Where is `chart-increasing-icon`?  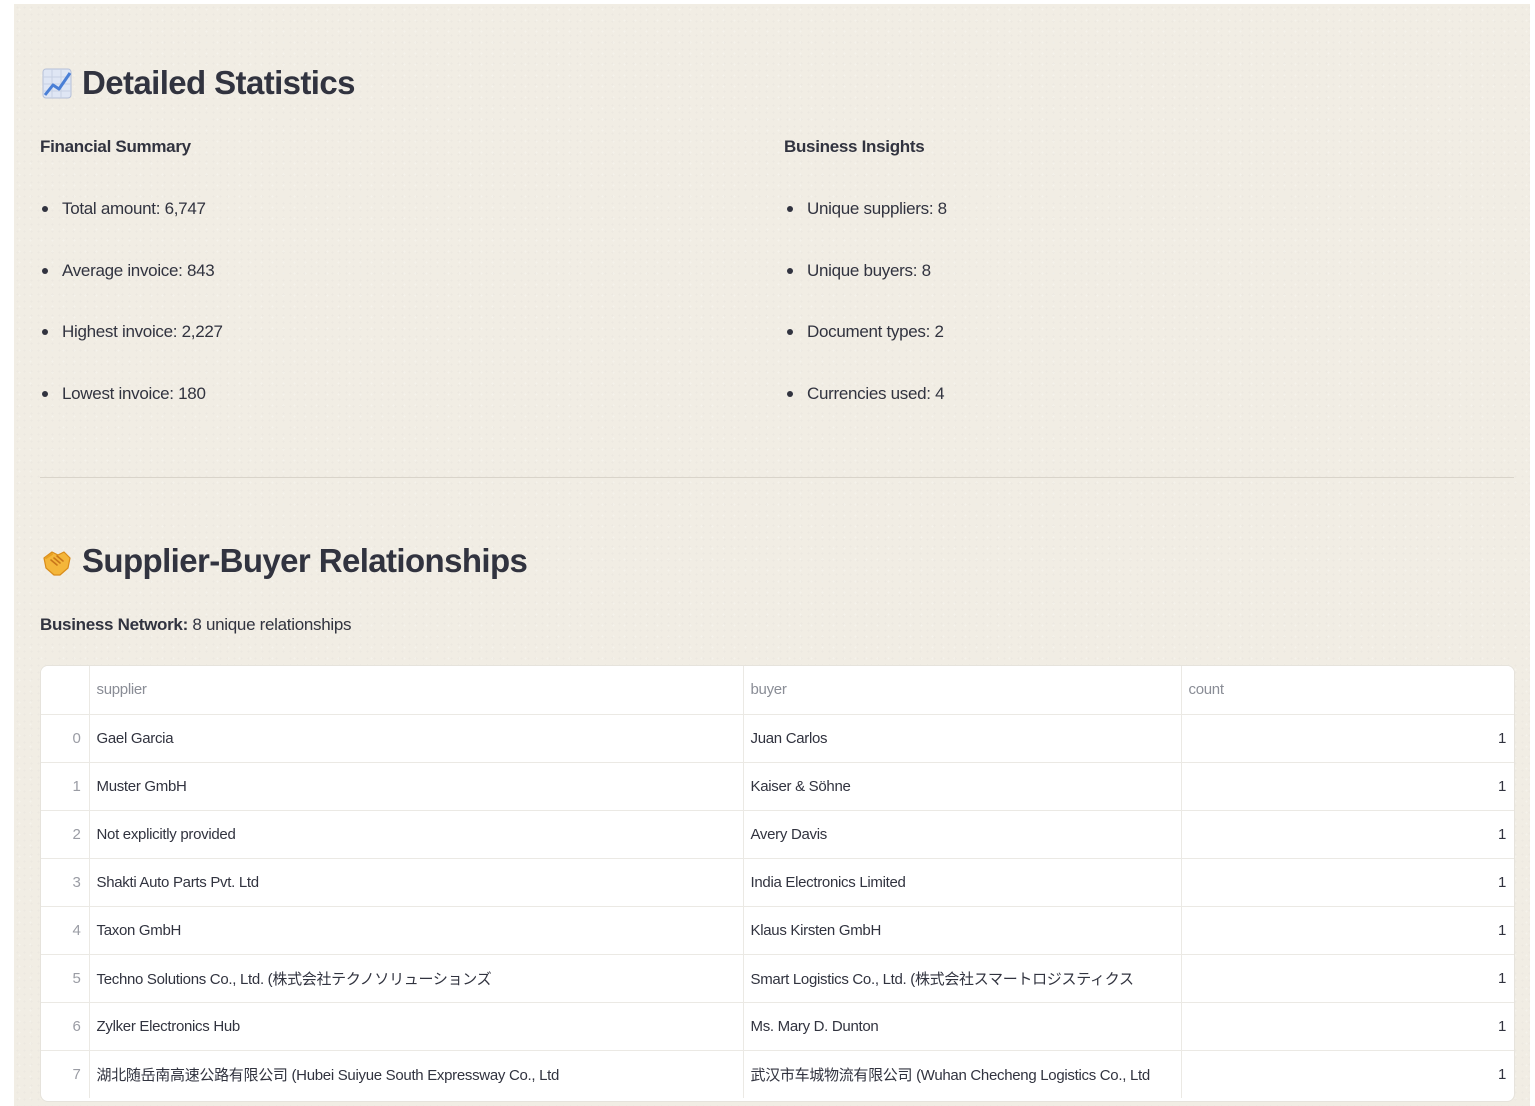
chart-increasing-icon is located at coordinates (57, 83).